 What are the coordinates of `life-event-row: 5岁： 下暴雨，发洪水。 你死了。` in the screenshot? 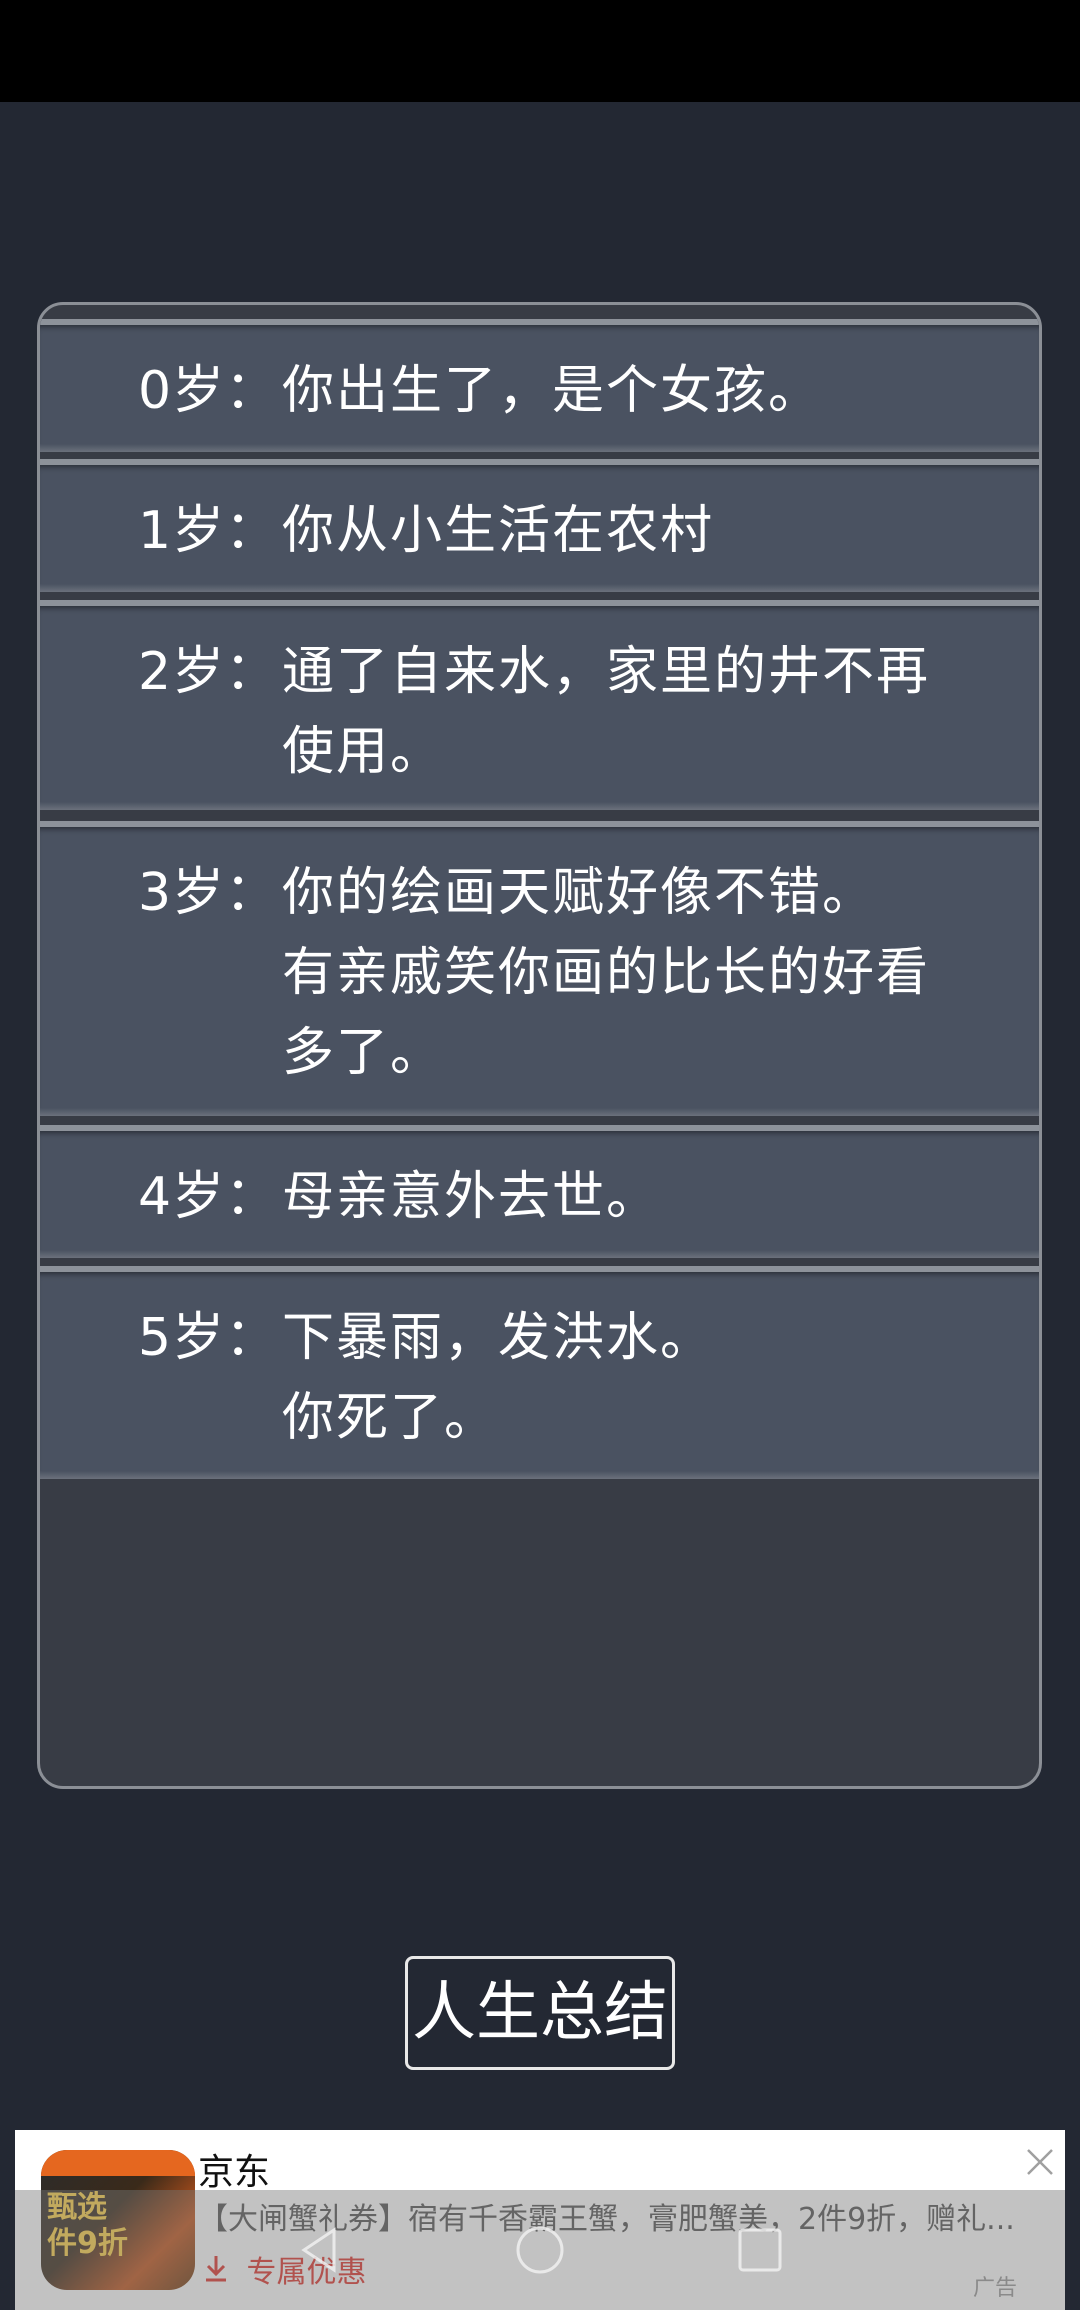 It's located at (539, 1372).